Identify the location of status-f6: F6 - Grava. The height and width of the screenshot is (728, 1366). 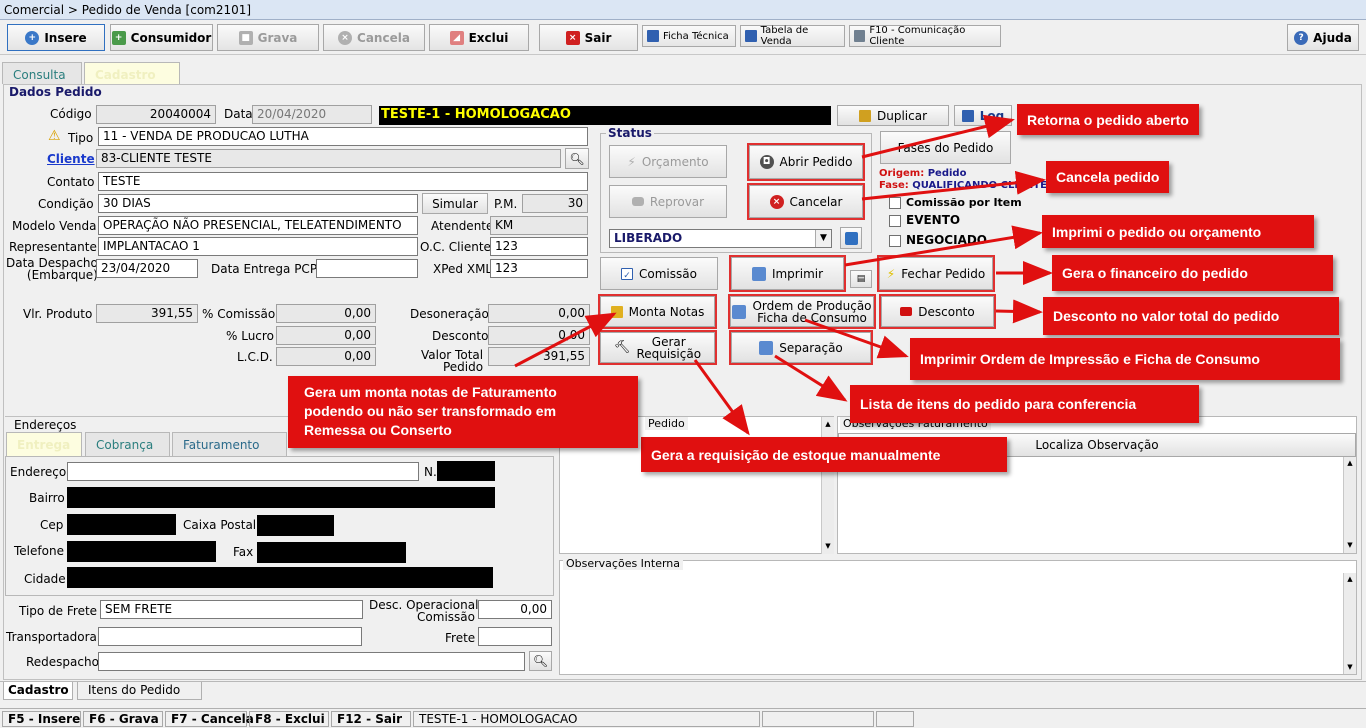
(123, 719).